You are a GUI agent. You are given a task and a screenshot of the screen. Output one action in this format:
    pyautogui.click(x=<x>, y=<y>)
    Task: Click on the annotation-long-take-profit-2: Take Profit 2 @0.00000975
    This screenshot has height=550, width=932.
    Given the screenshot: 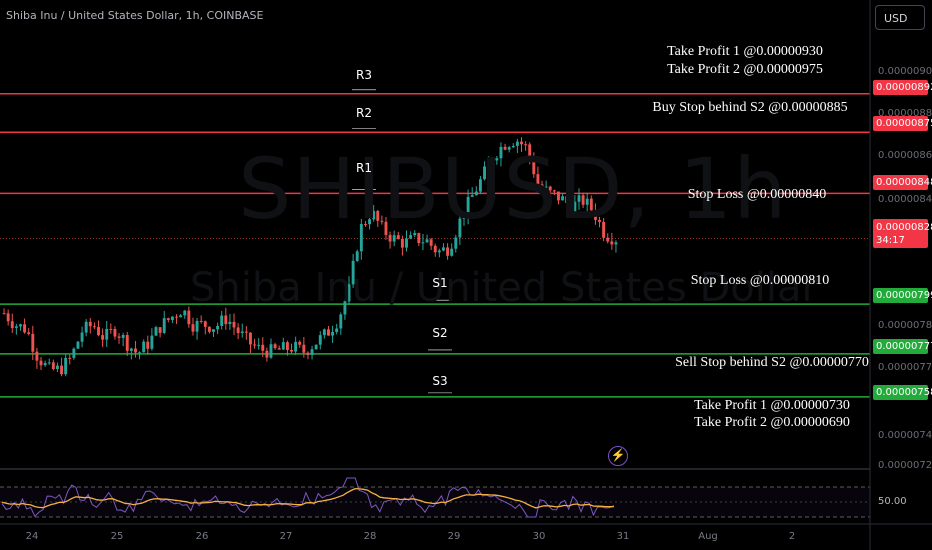 What is the action you would take?
    pyautogui.click(x=745, y=69)
    